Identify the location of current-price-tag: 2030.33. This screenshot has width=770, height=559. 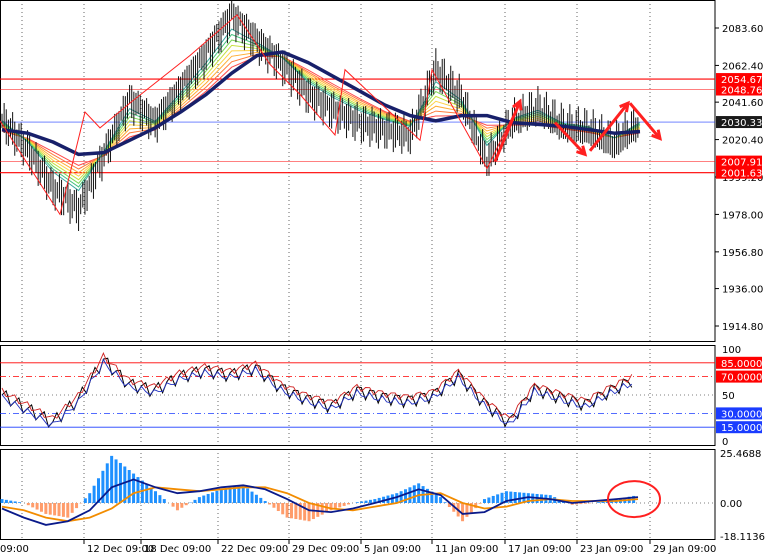
(741, 123).